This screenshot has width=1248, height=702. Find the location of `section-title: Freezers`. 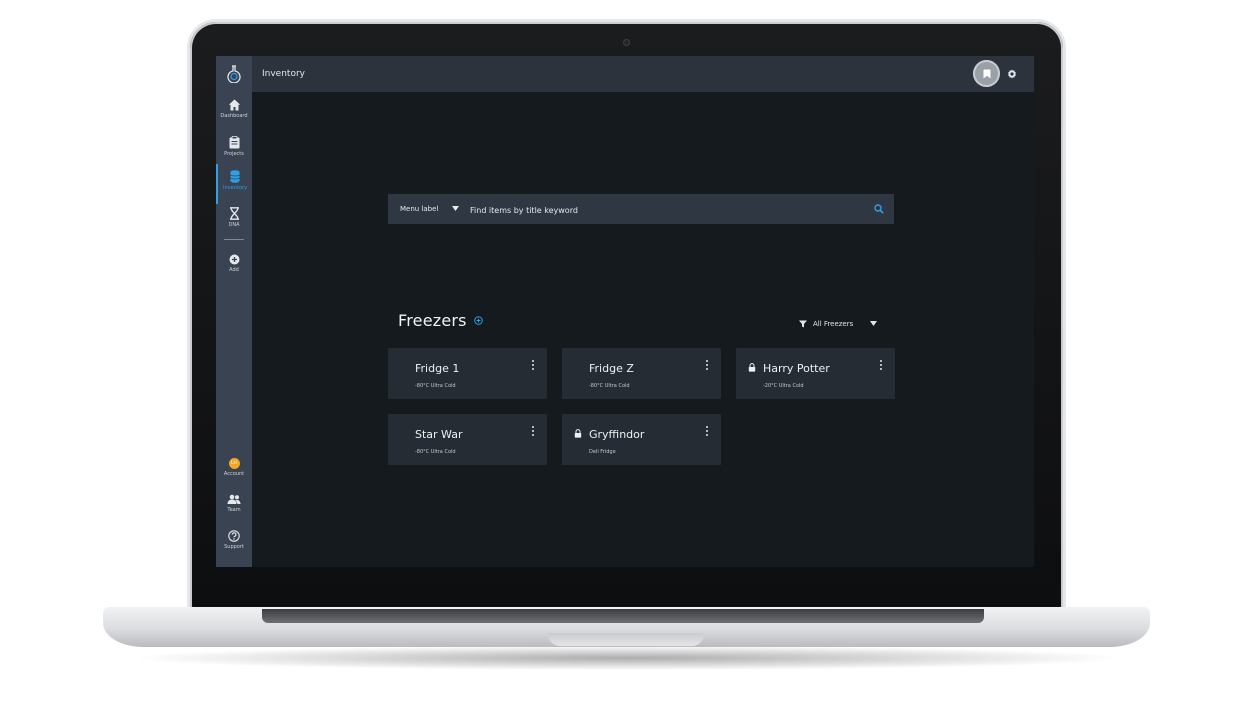

section-title: Freezers is located at coordinates (432, 320).